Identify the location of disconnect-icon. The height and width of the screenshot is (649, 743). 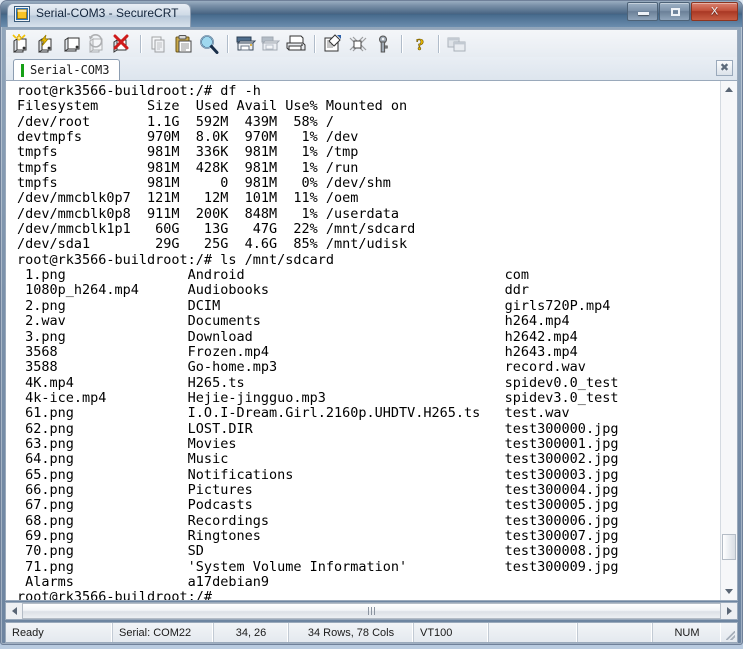
(122, 44).